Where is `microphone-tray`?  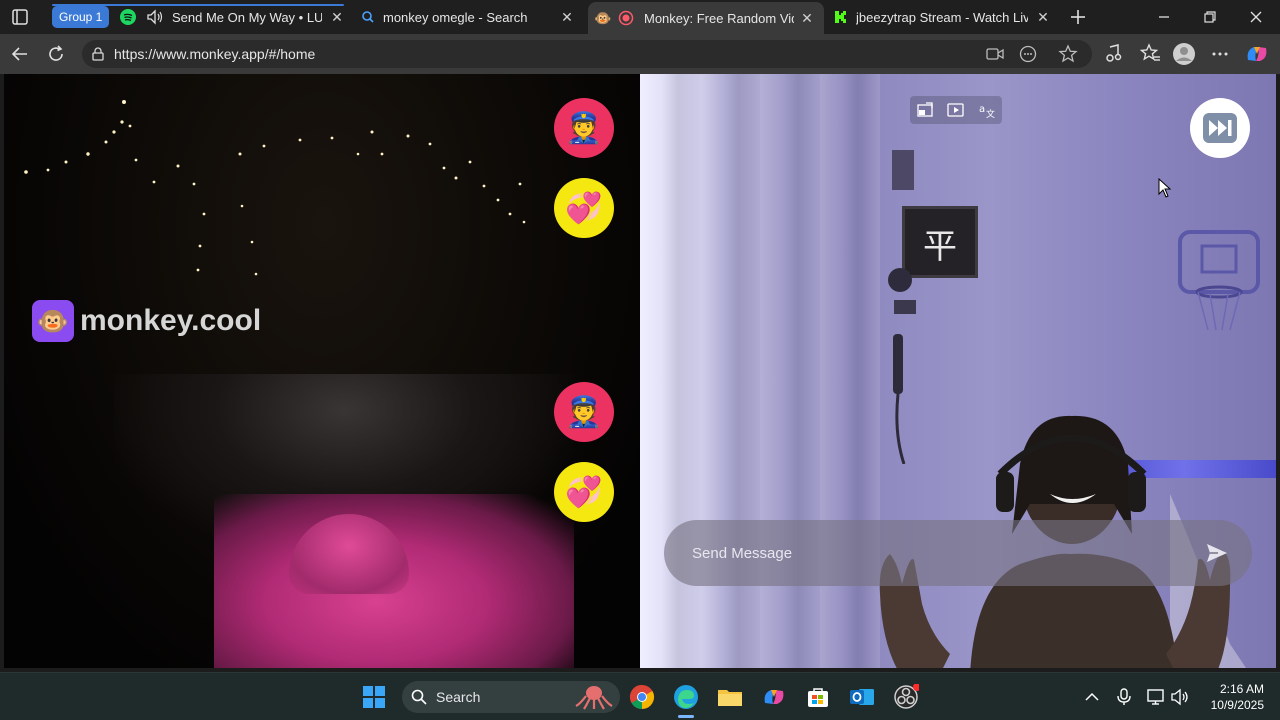 microphone-tray is located at coordinates (1124, 697).